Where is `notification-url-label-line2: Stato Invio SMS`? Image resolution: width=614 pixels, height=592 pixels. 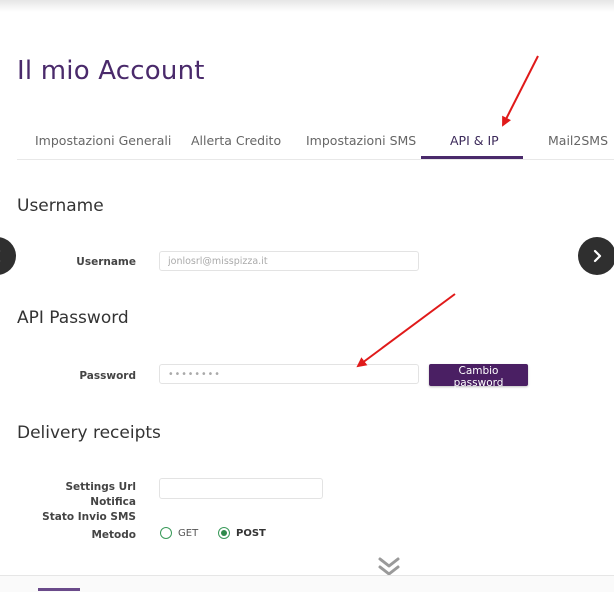
notification-url-label-line2: Stato Invio SMS is located at coordinates (89, 517).